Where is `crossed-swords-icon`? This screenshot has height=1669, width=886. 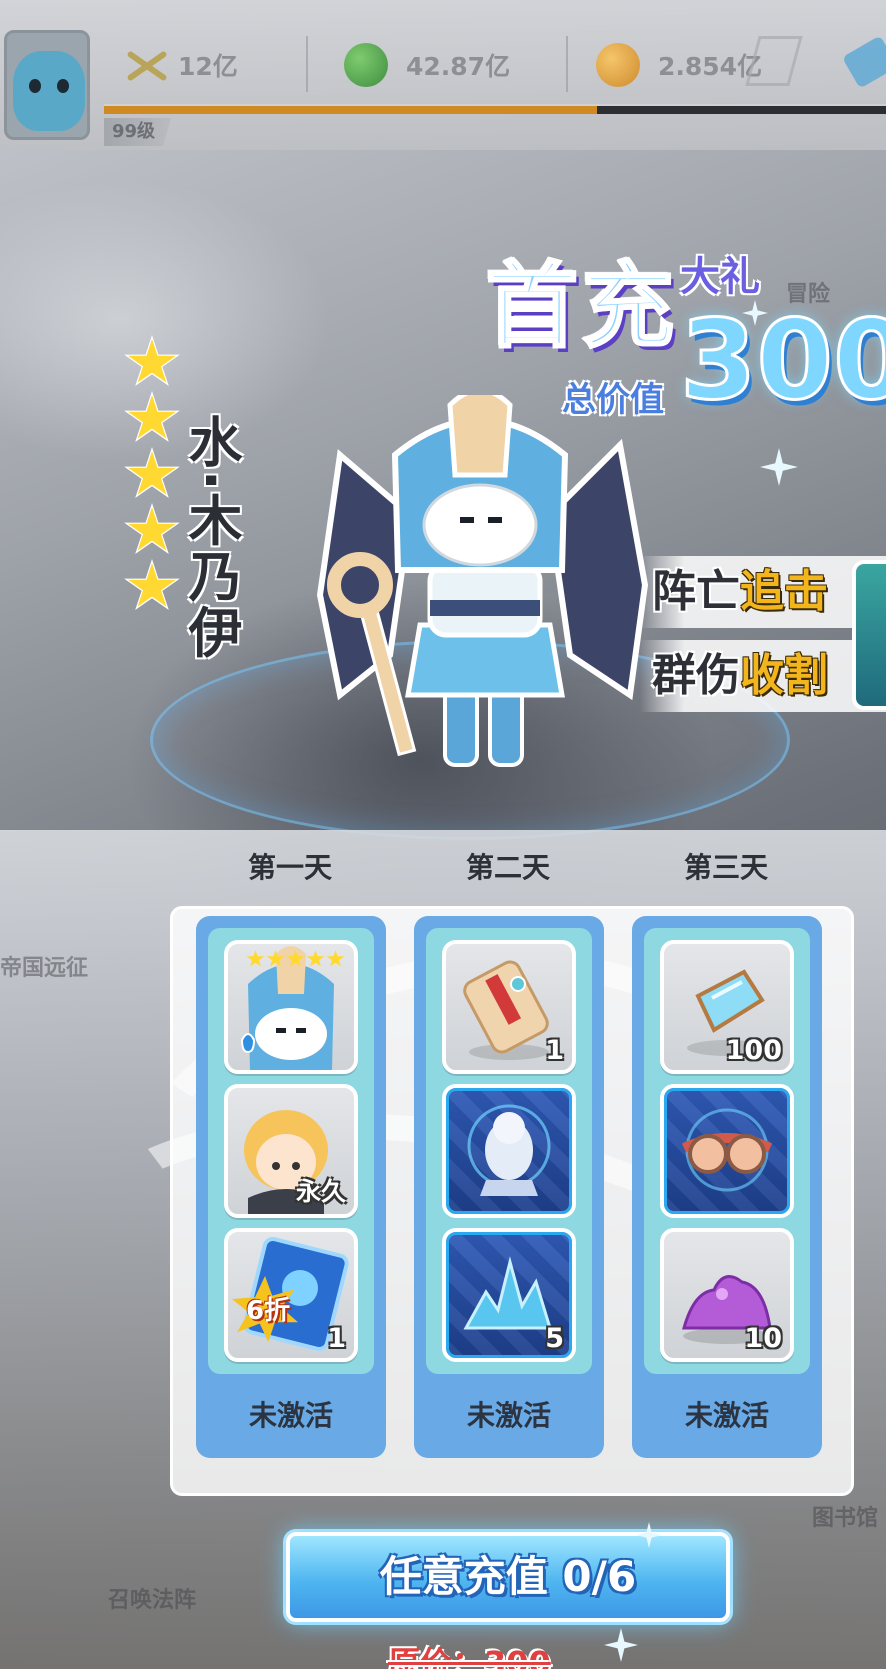
crossed-swords-icon is located at coordinates (145, 65).